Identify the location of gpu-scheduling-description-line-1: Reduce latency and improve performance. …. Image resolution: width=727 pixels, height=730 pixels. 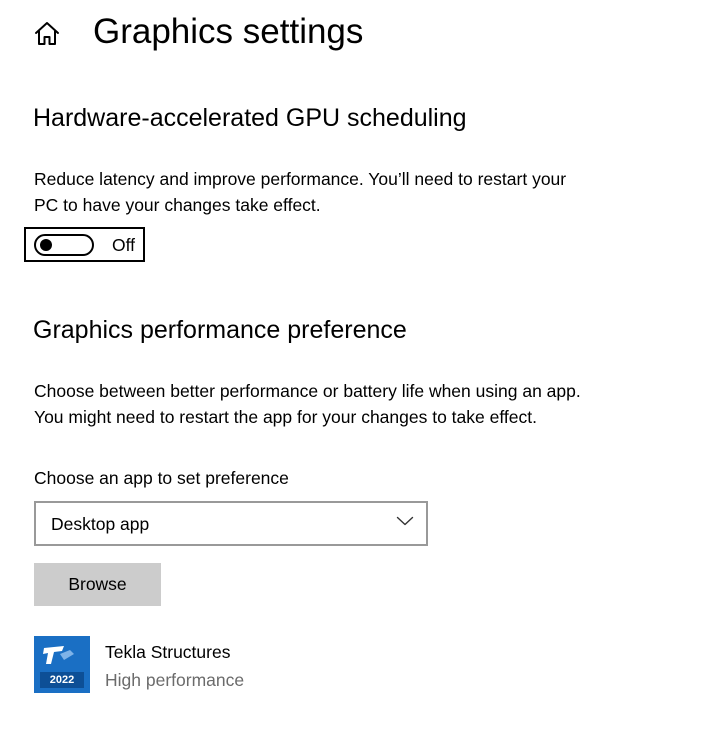
(300, 179).